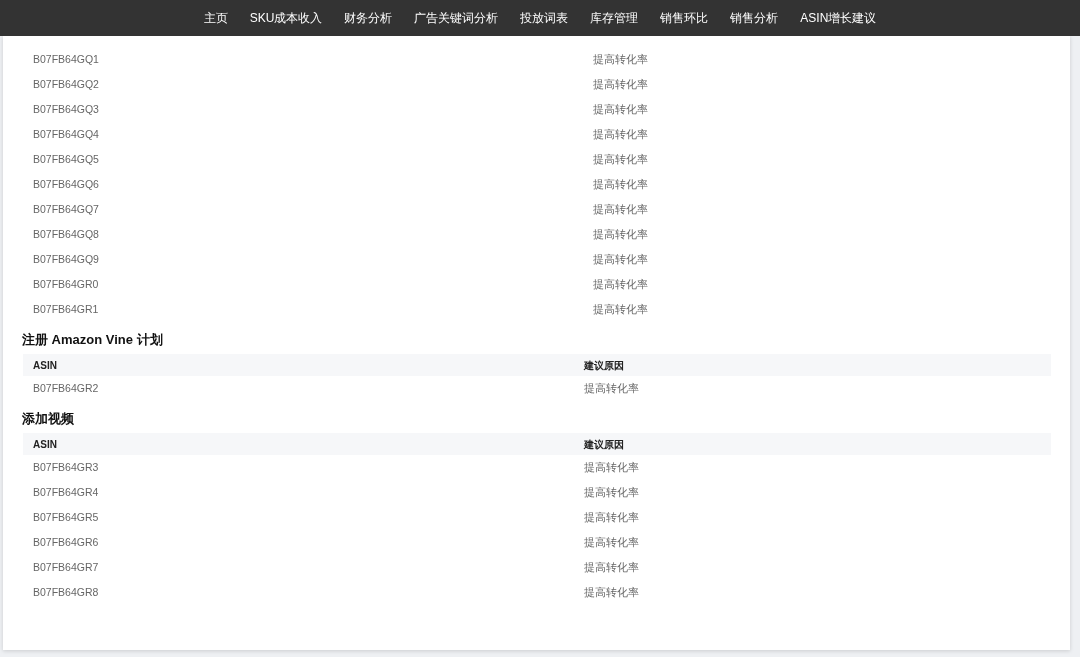  What do you see at coordinates (66, 59) in the screenshot?
I see `table-cell-text: B07FB64GQ1` at bounding box center [66, 59].